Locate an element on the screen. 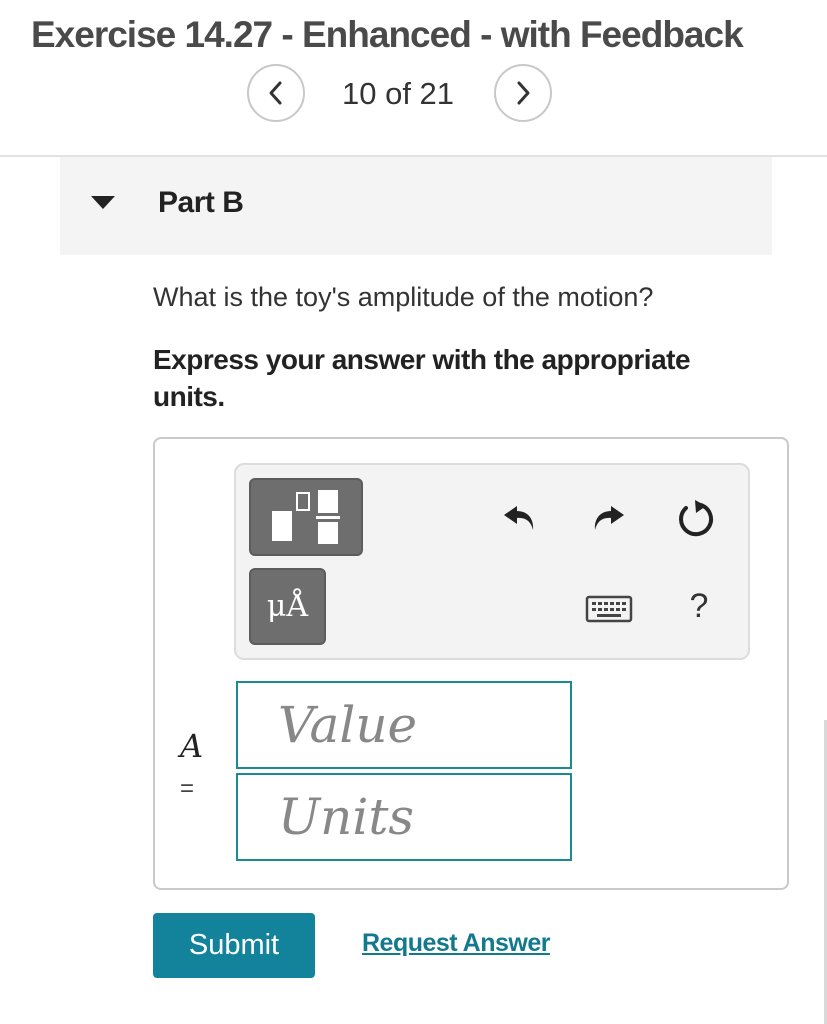  redo-icon is located at coordinates (609, 518).